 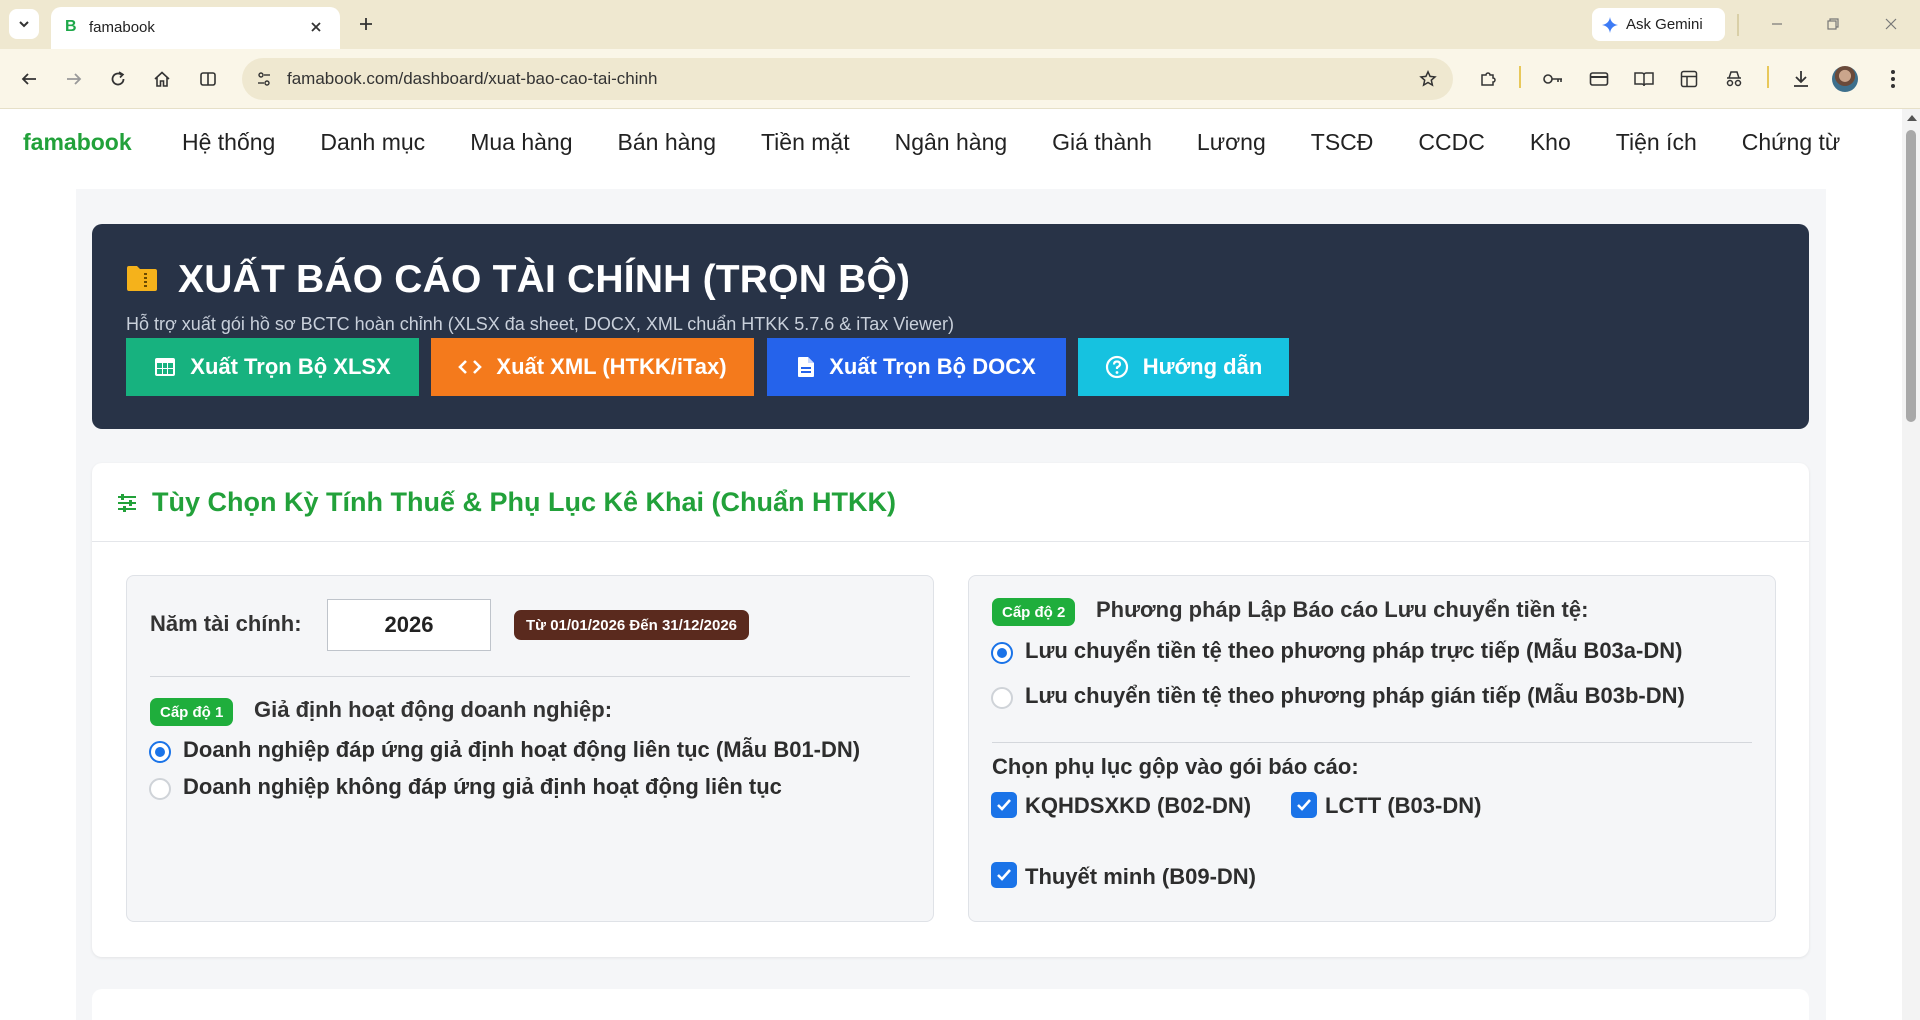 What do you see at coordinates (667, 142) in the screenshot?
I see `menu-ban-hang: Bán hàng` at bounding box center [667, 142].